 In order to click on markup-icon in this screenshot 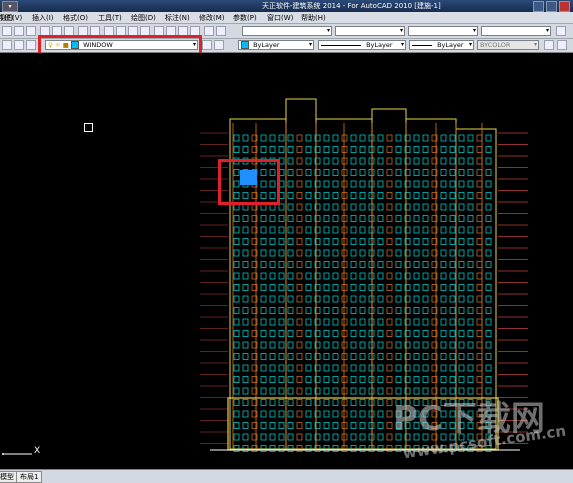, I will do `click(209, 31)`.